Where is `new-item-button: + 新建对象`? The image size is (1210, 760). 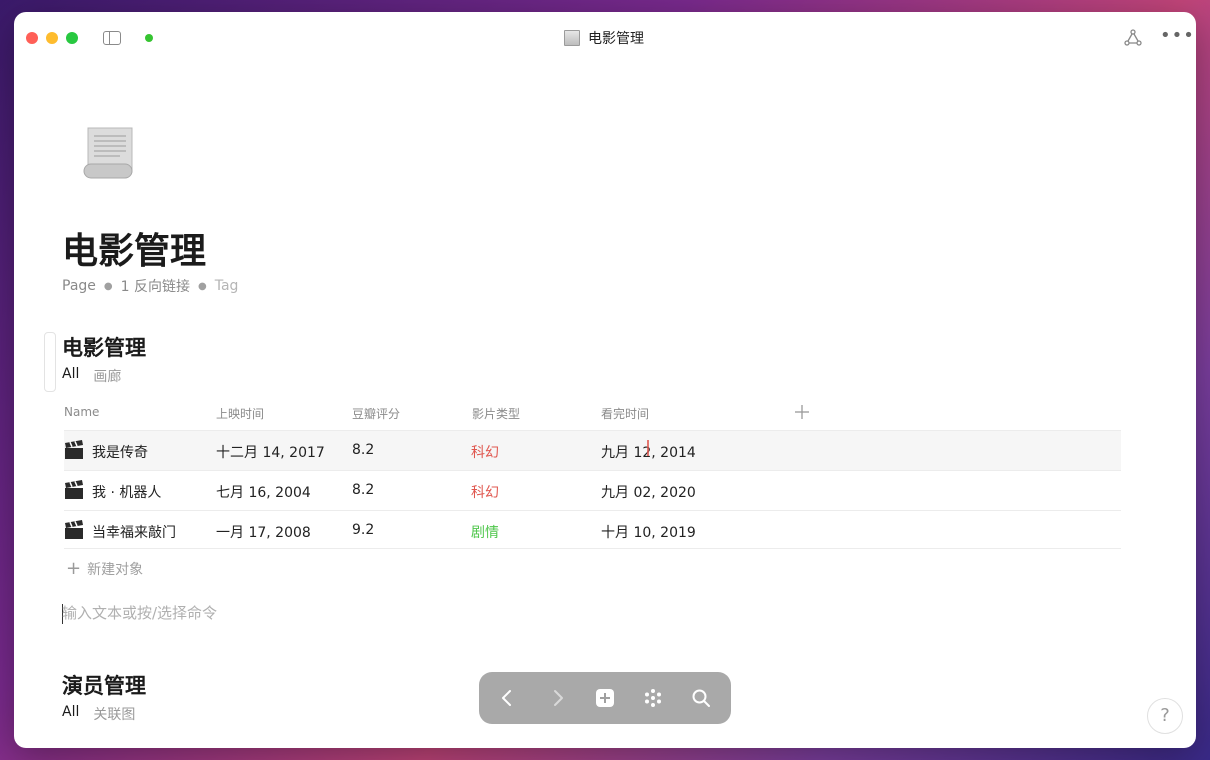
new-item-button: + 新建对象 is located at coordinates (104, 569).